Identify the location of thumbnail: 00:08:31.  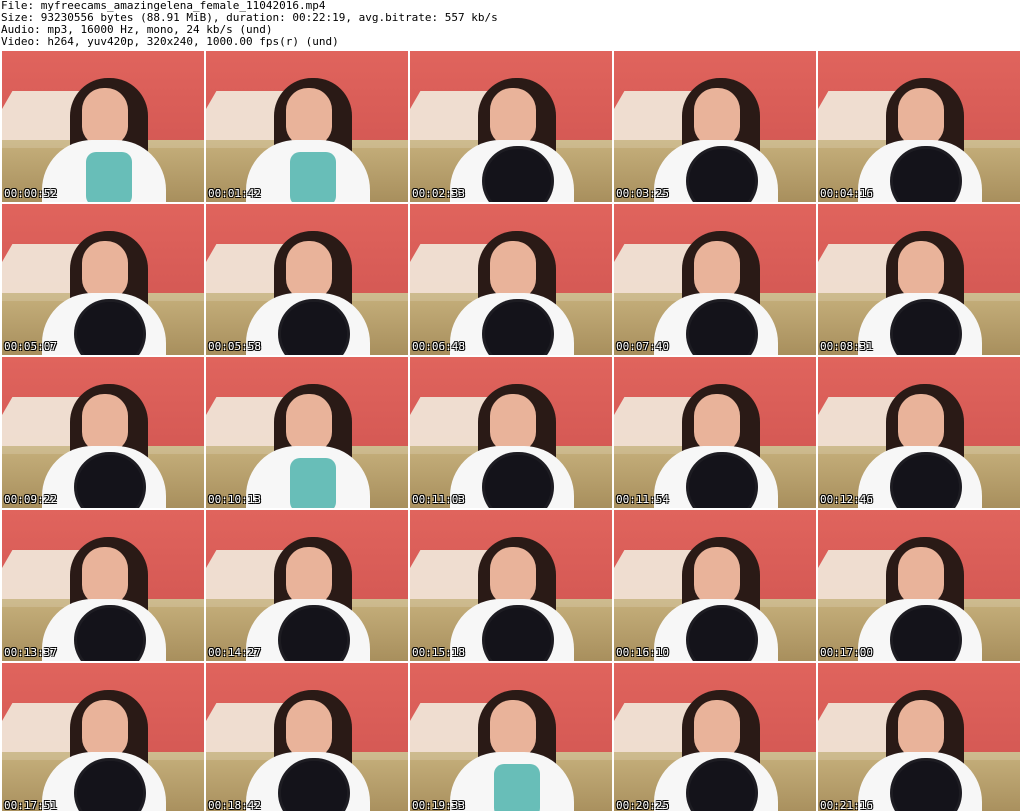
(919, 279).